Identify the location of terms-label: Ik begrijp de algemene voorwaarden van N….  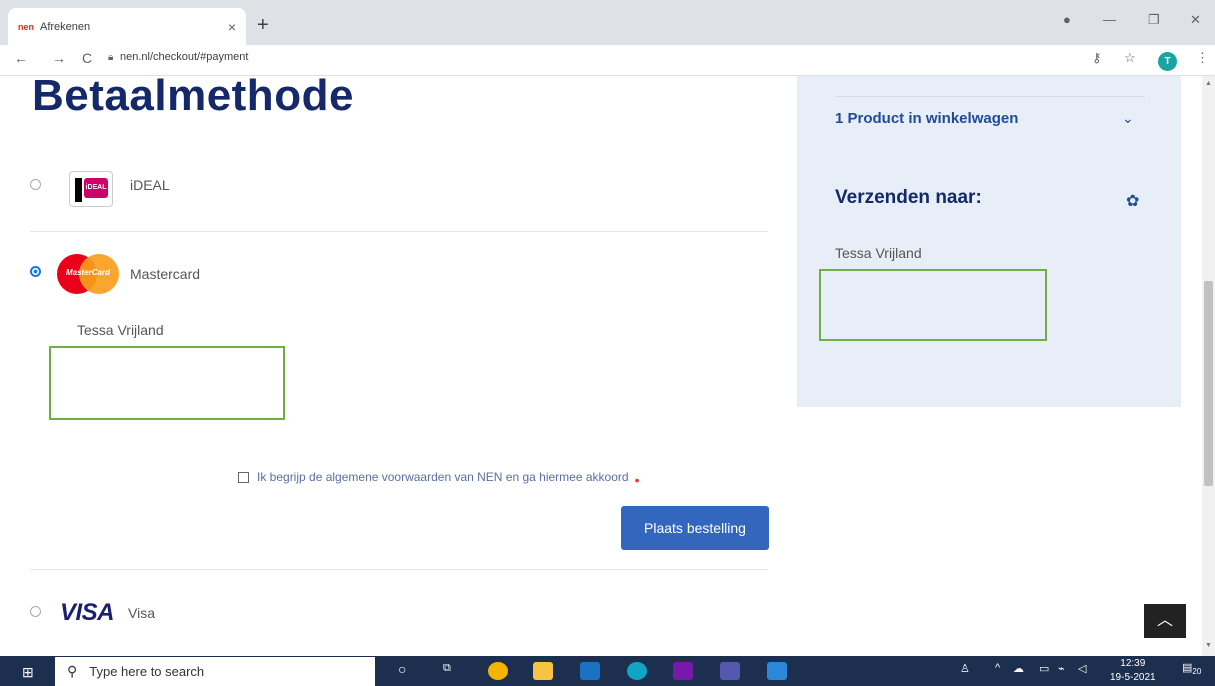
(443, 477).